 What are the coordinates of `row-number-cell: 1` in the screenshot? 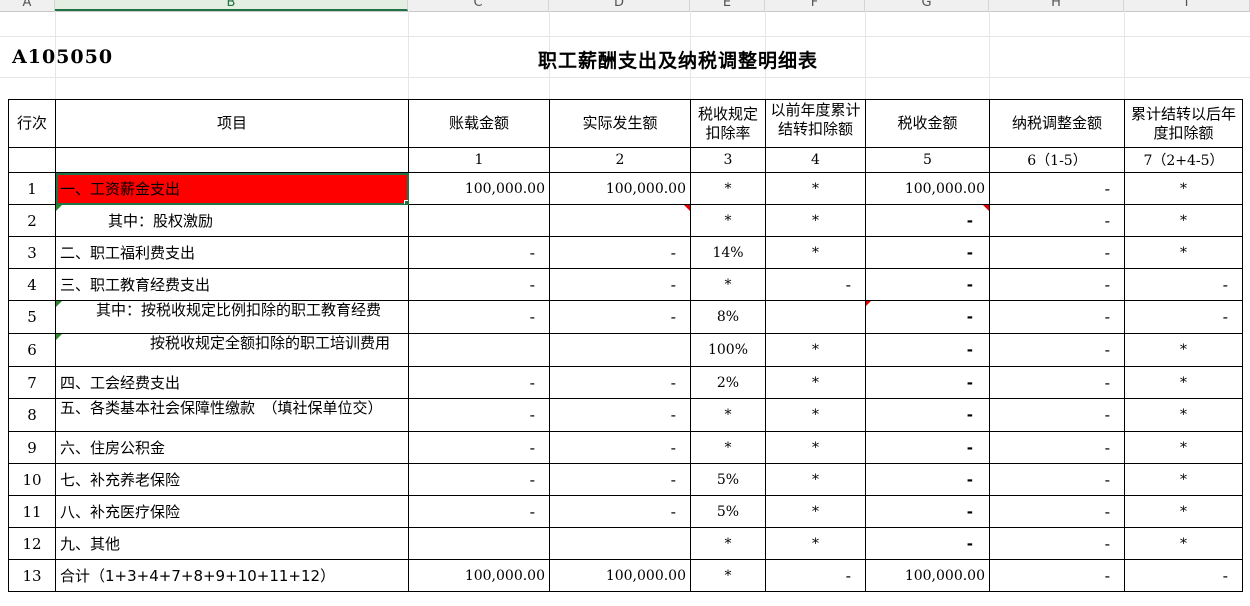 It's located at (32, 188).